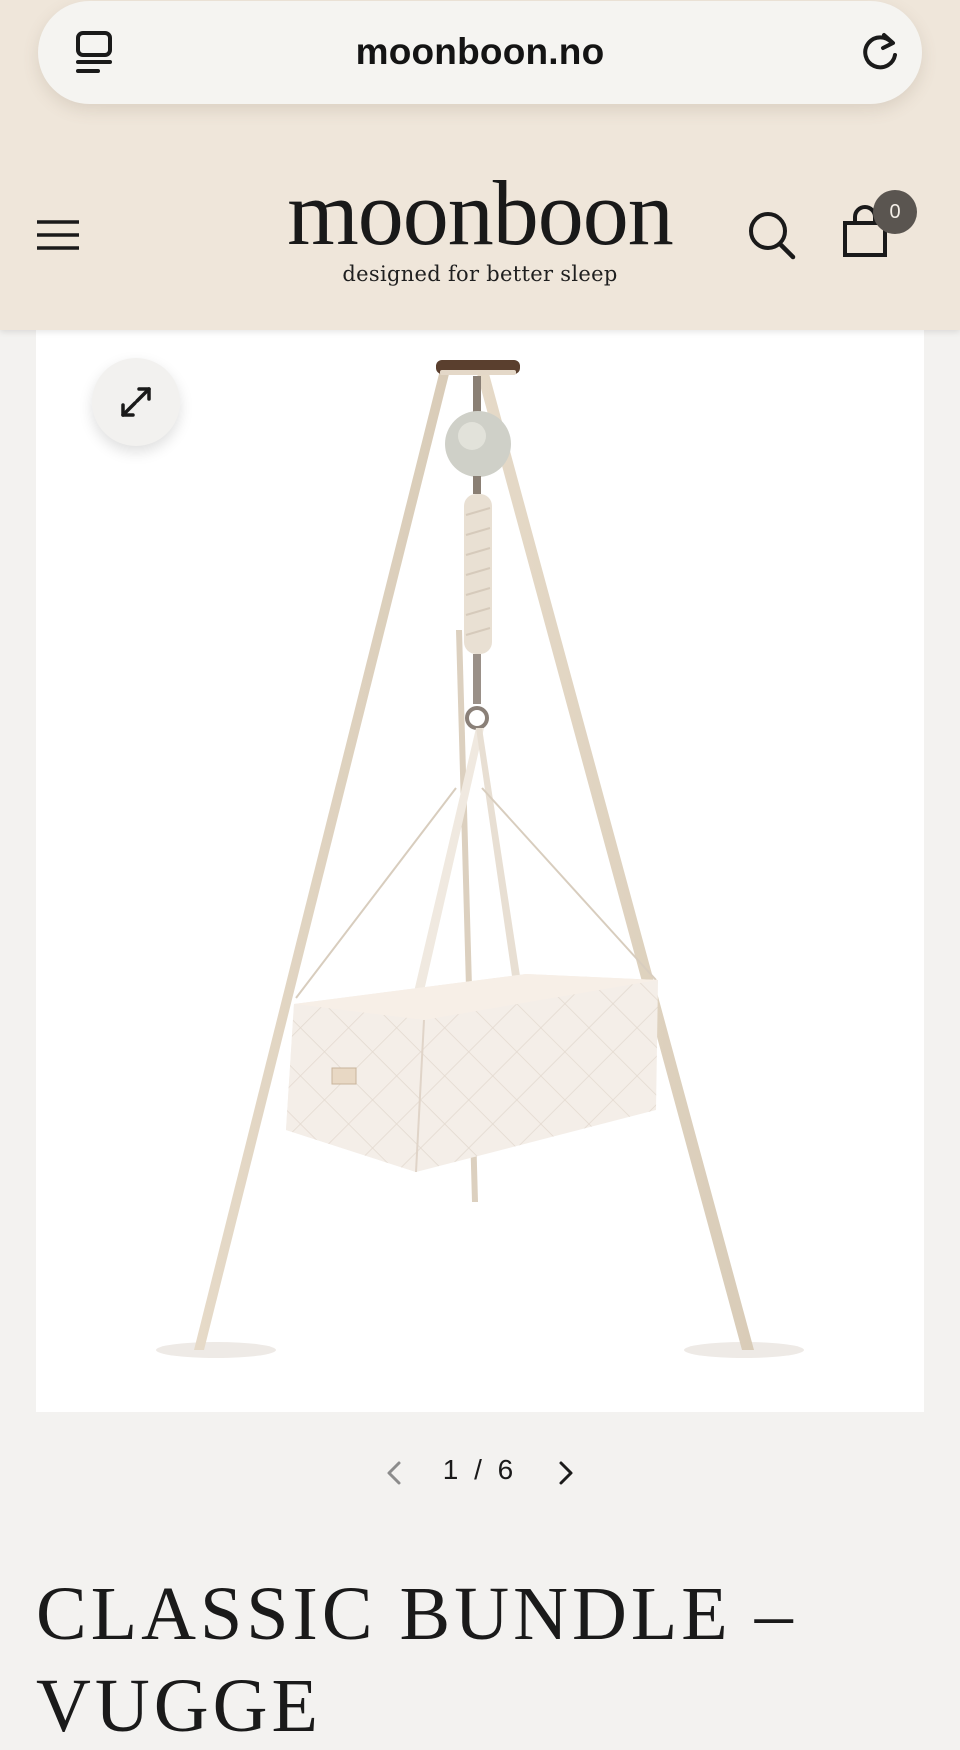  I want to click on browser-address-bar: moonboon.no, so click(480, 52).